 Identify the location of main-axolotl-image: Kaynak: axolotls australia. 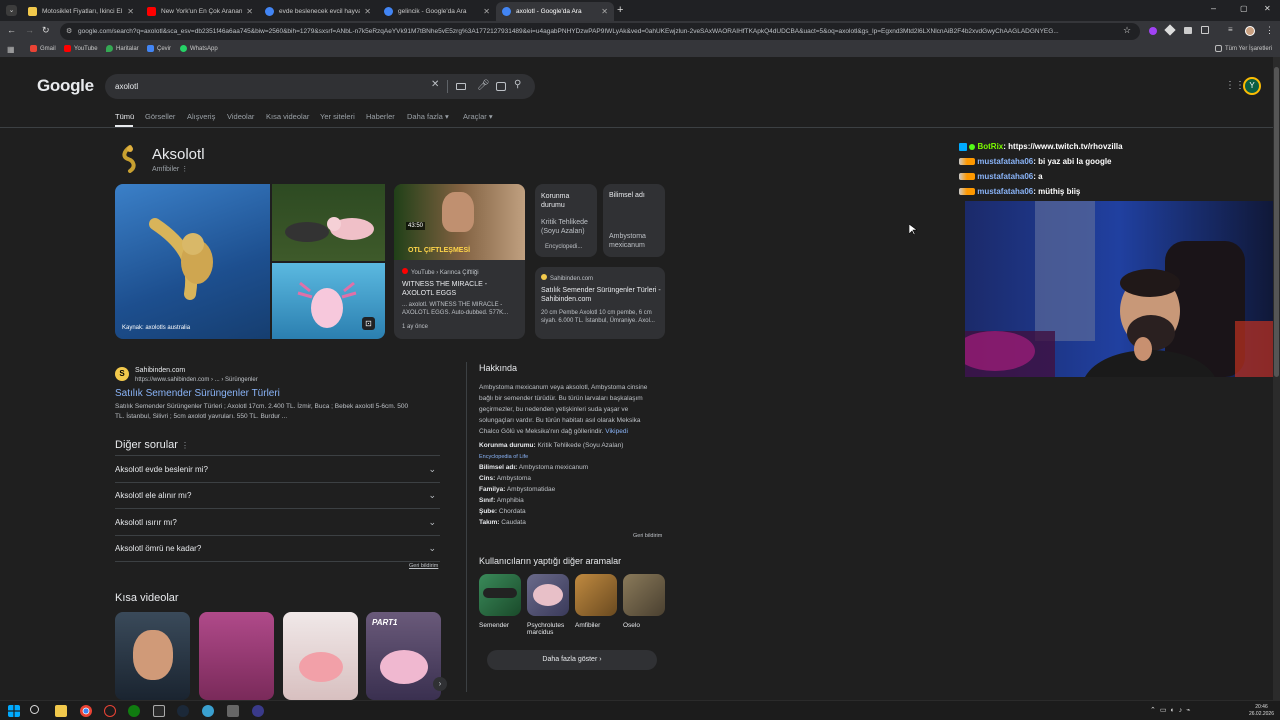
(192, 261).